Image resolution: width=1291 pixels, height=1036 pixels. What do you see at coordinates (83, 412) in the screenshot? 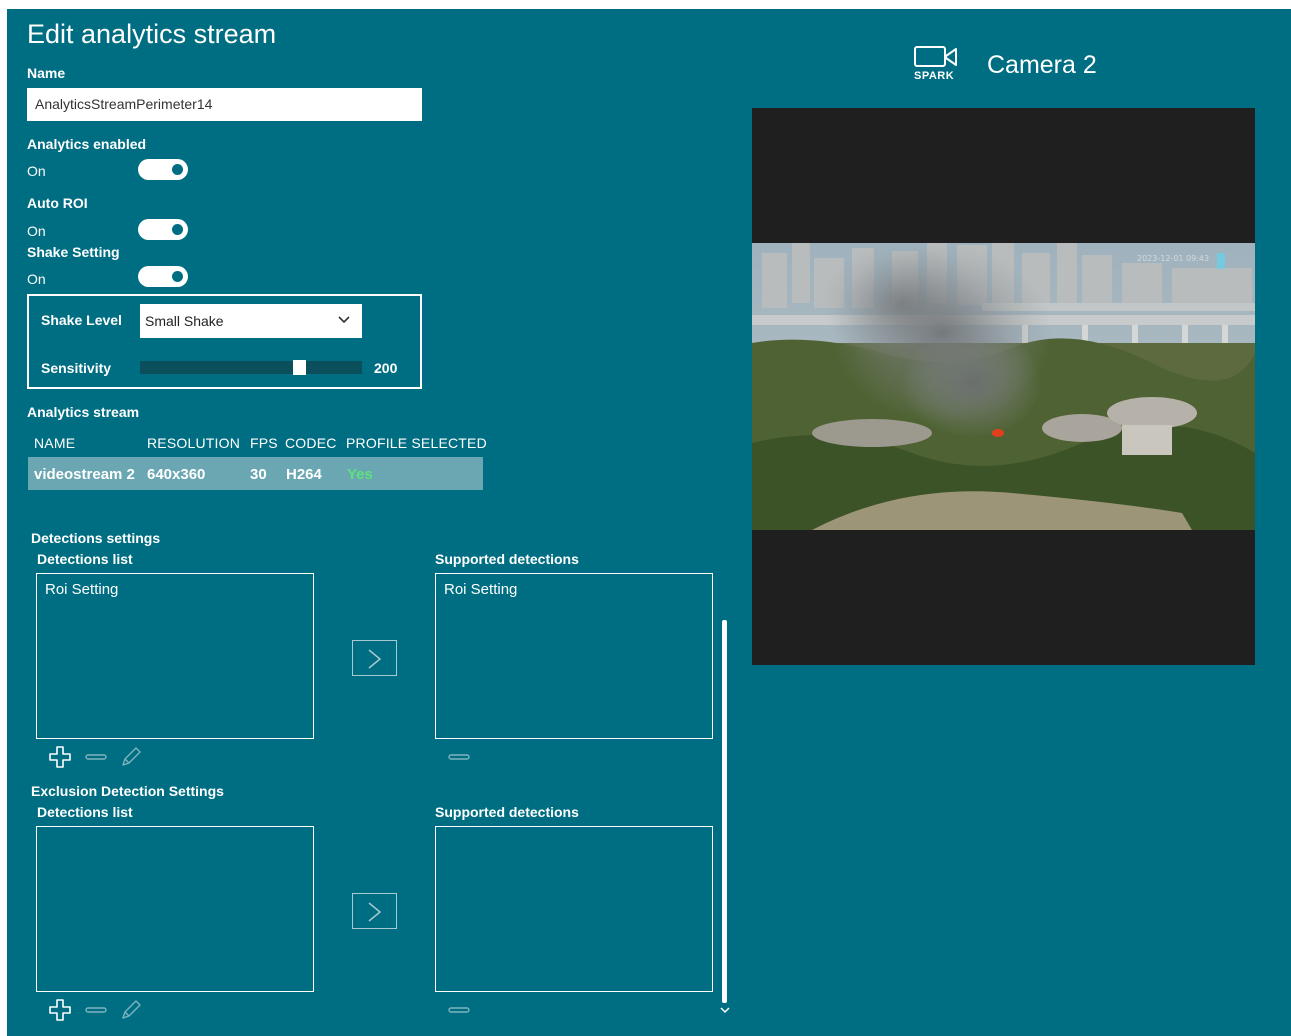
I see `analytics-stream-label: Analytics stream` at bounding box center [83, 412].